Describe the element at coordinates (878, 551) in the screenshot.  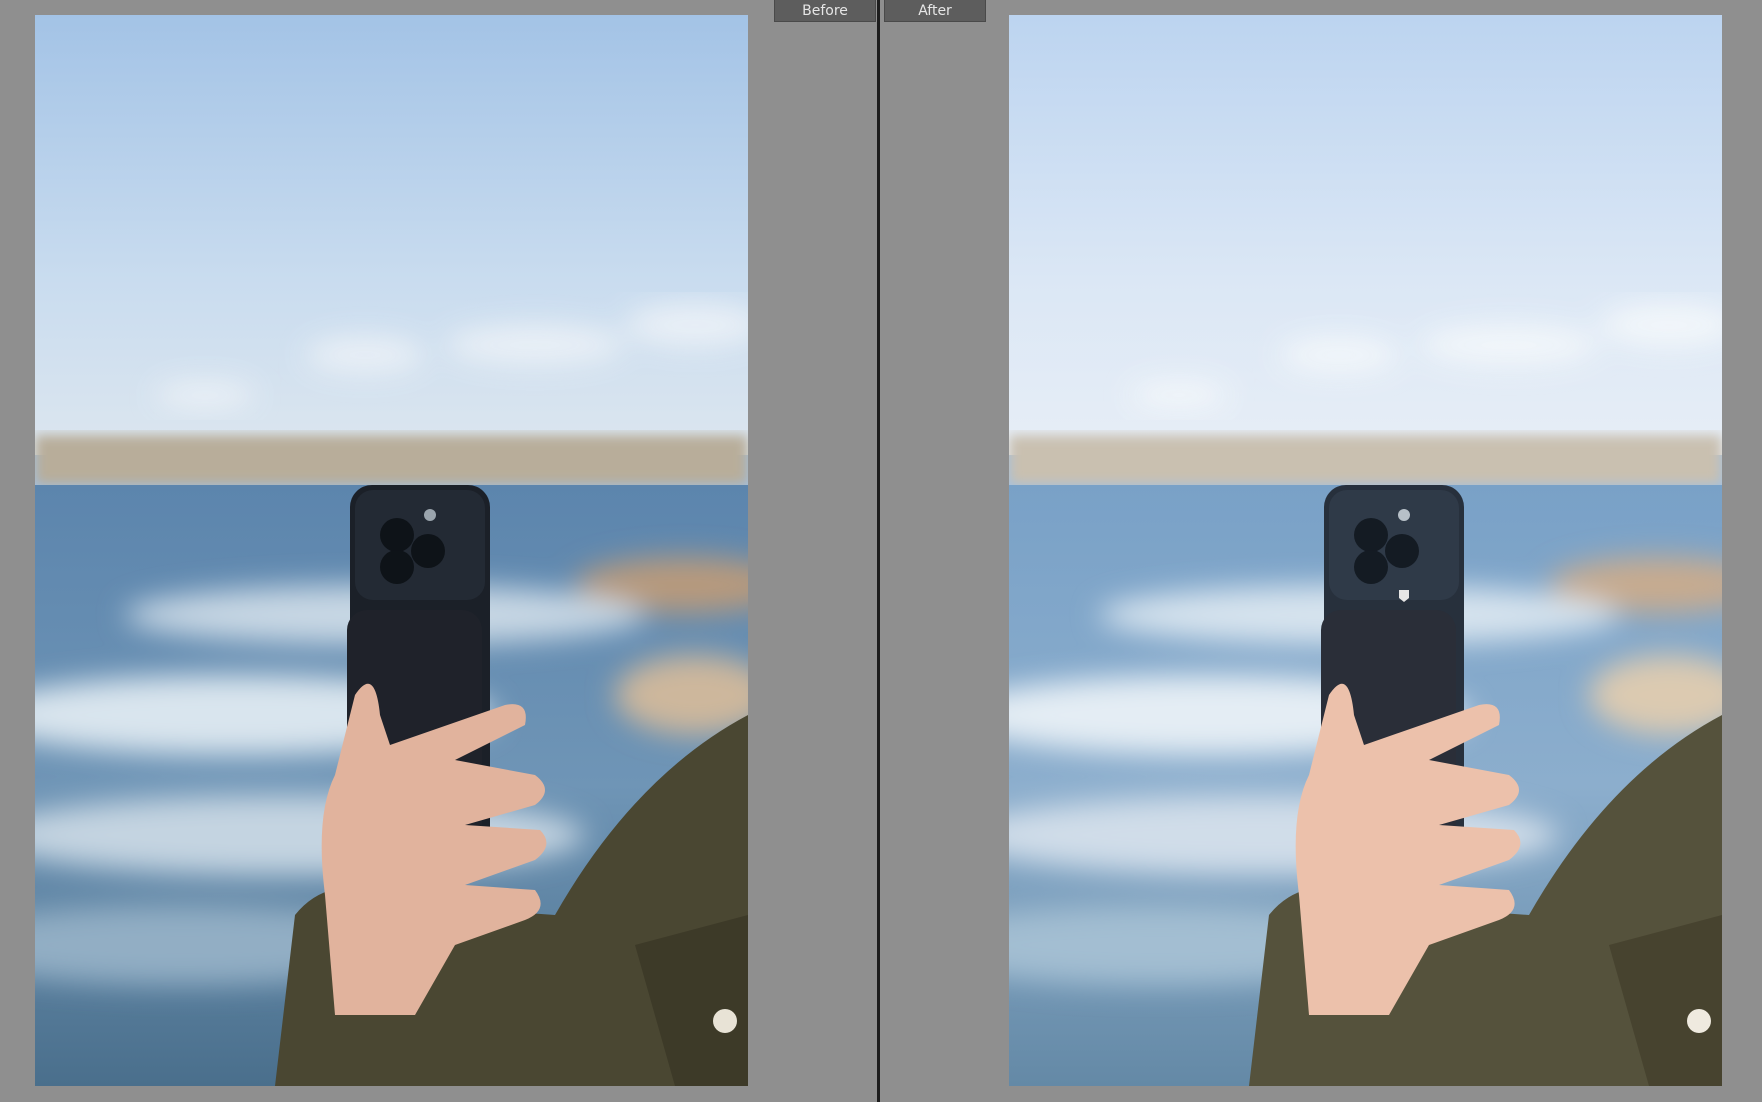
I see `split-divider` at that location.